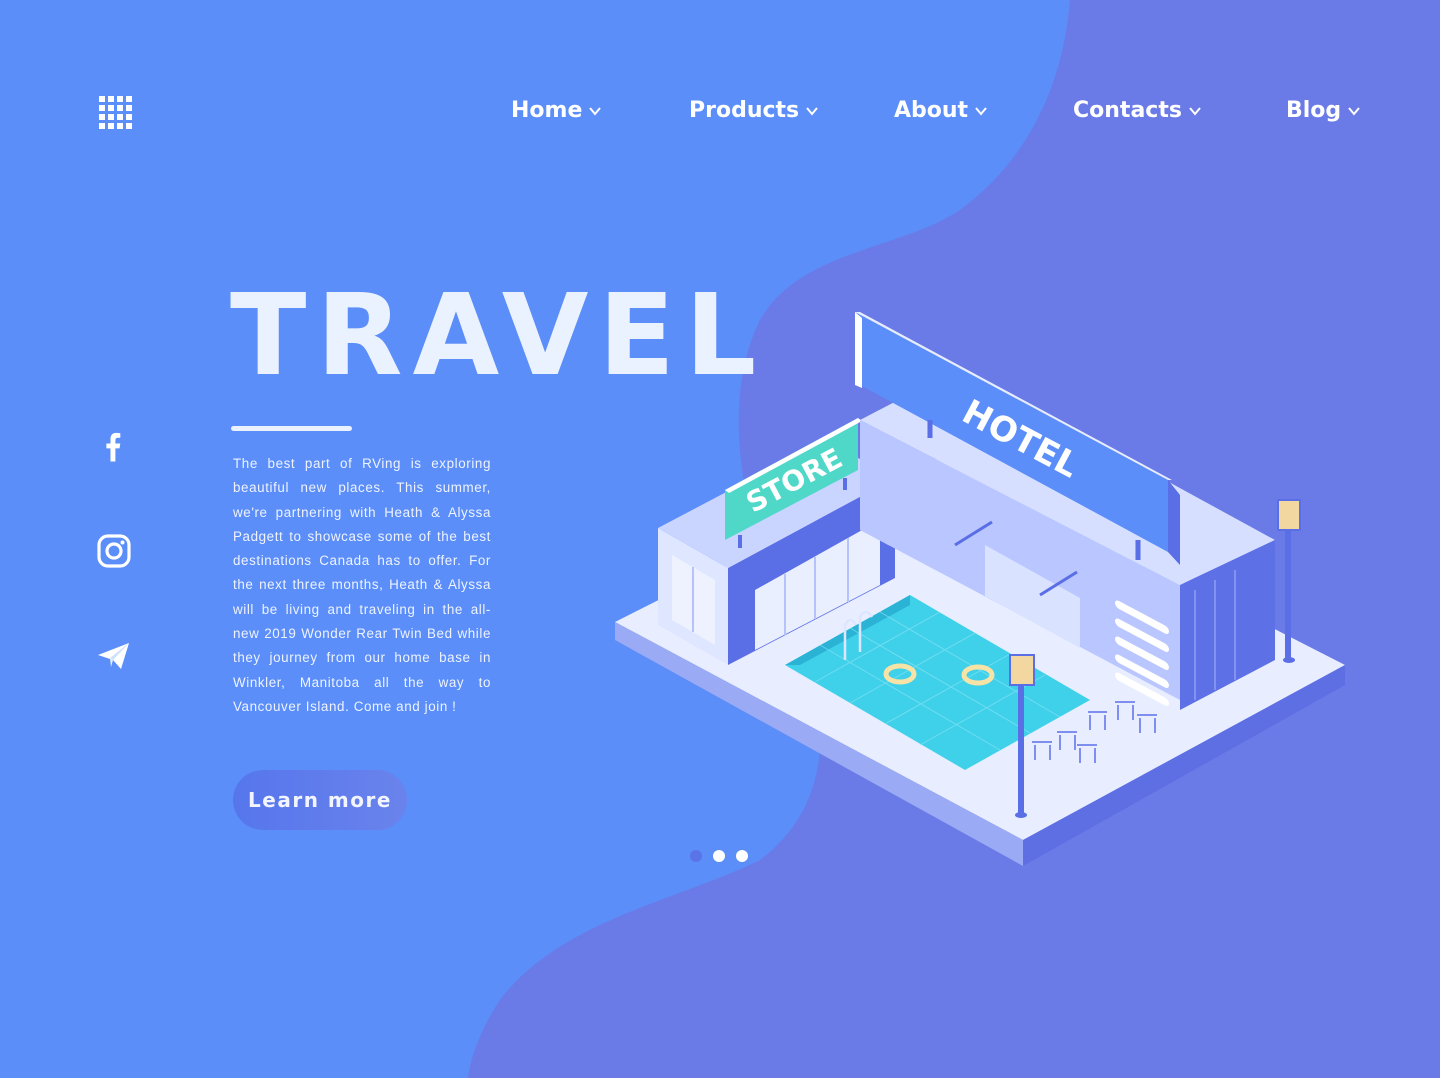 Image resolution: width=1440 pixels, height=1078 pixels. Describe the element at coordinates (744, 110) in the screenshot. I see `nav-label: Products` at that location.